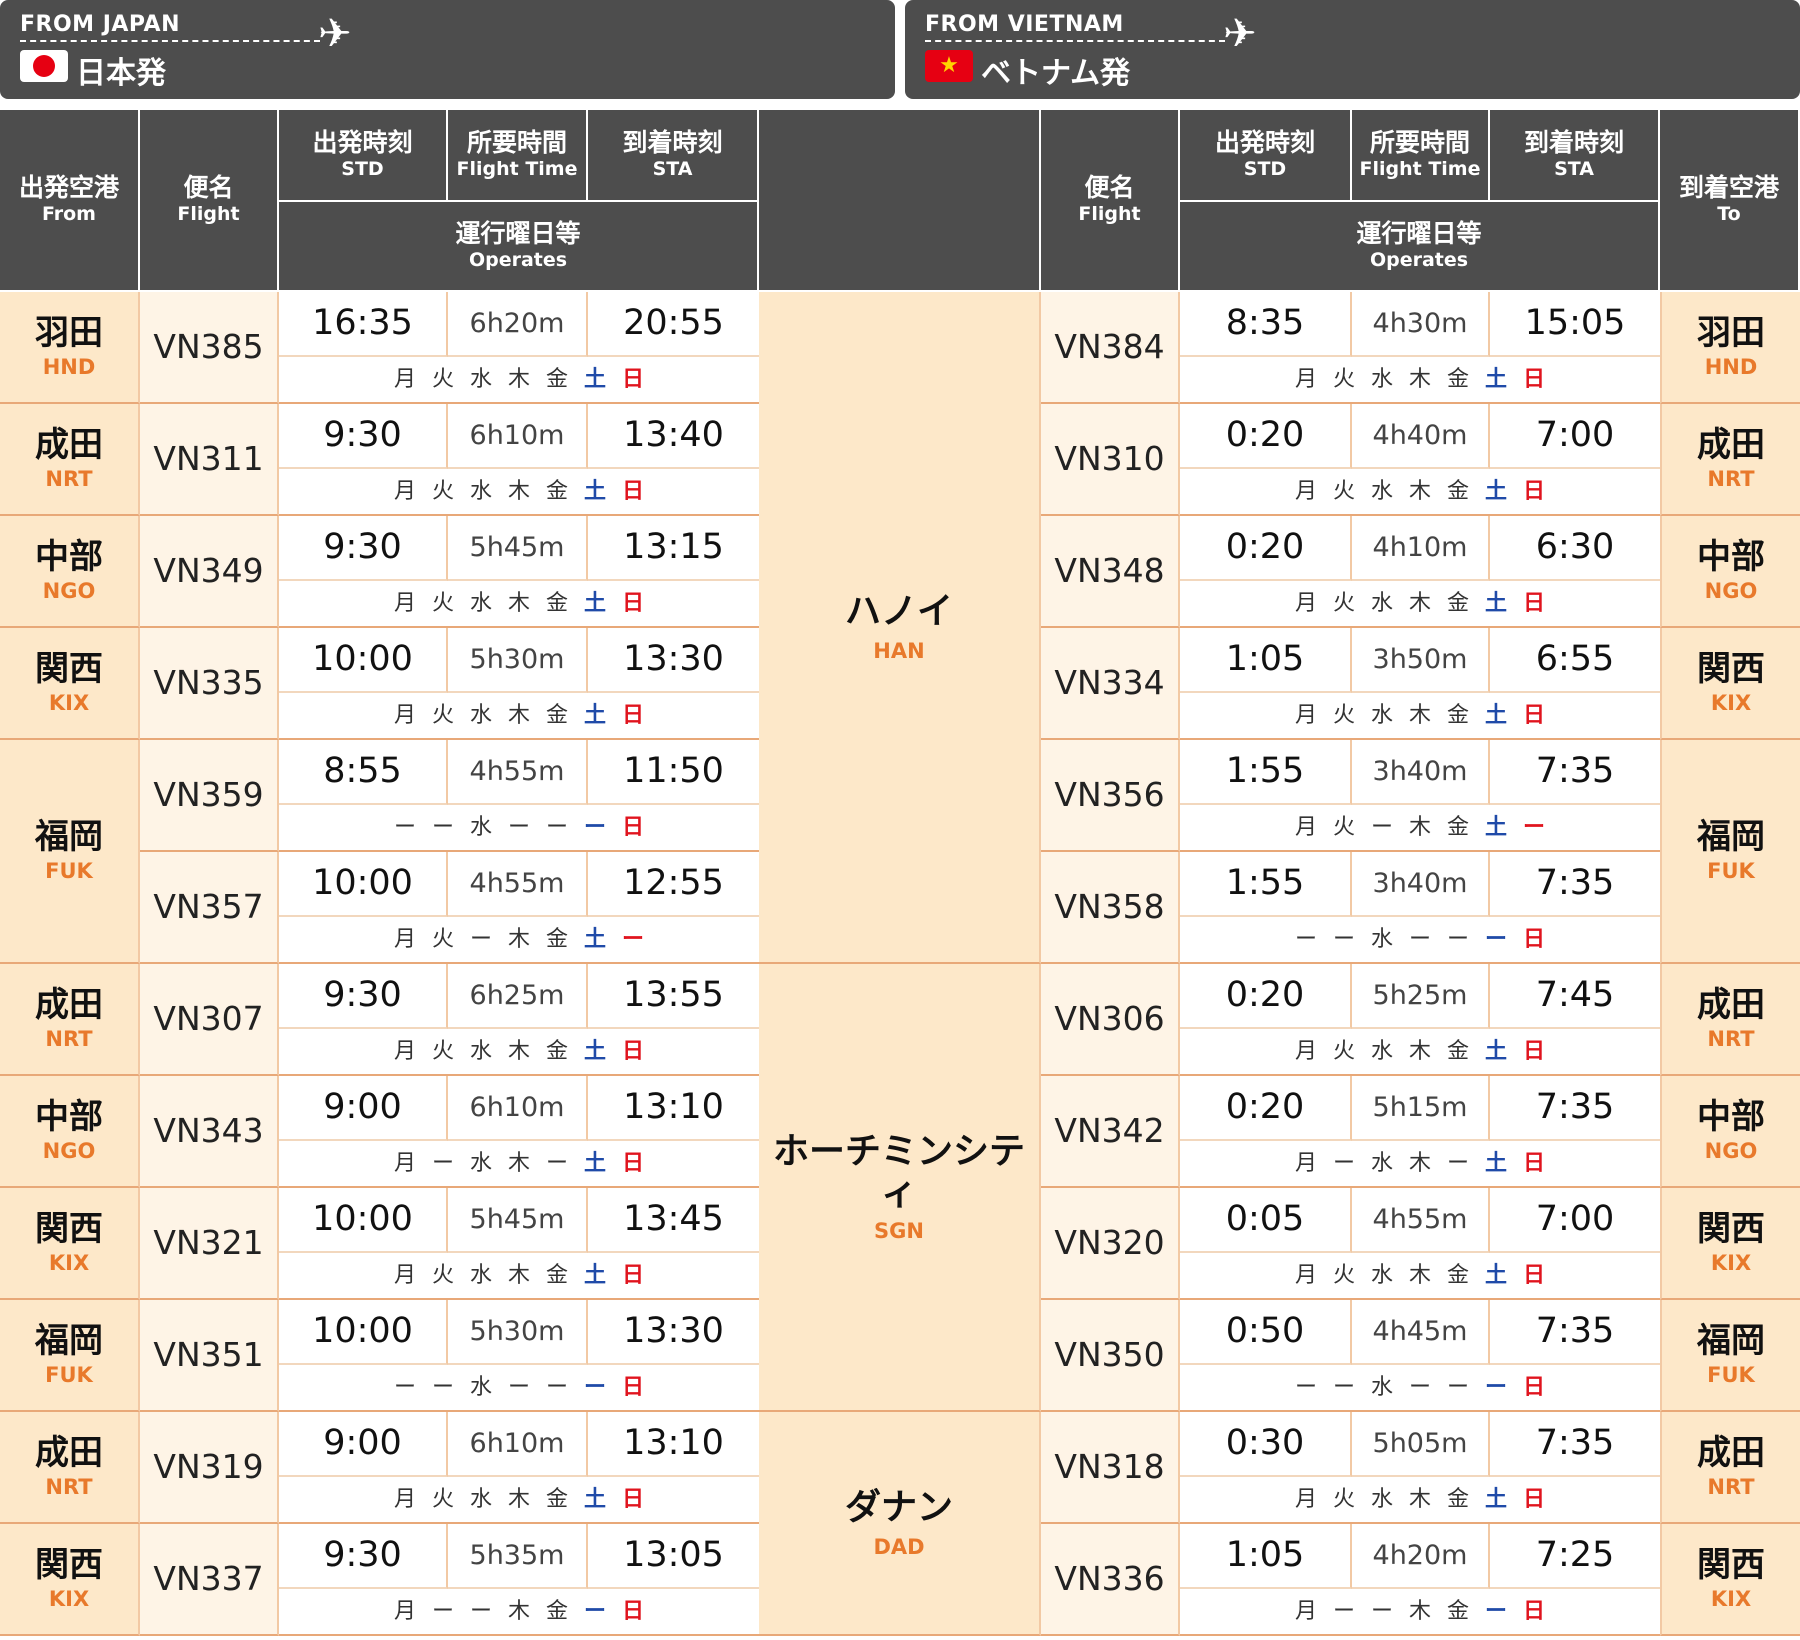  What do you see at coordinates (69, 669) in the screenshot?
I see `airport-name: 関西` at bounding box center [69, 669].